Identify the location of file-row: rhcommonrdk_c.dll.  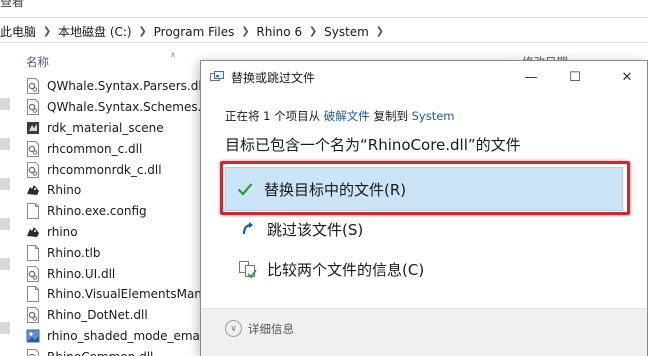
(126, 169).